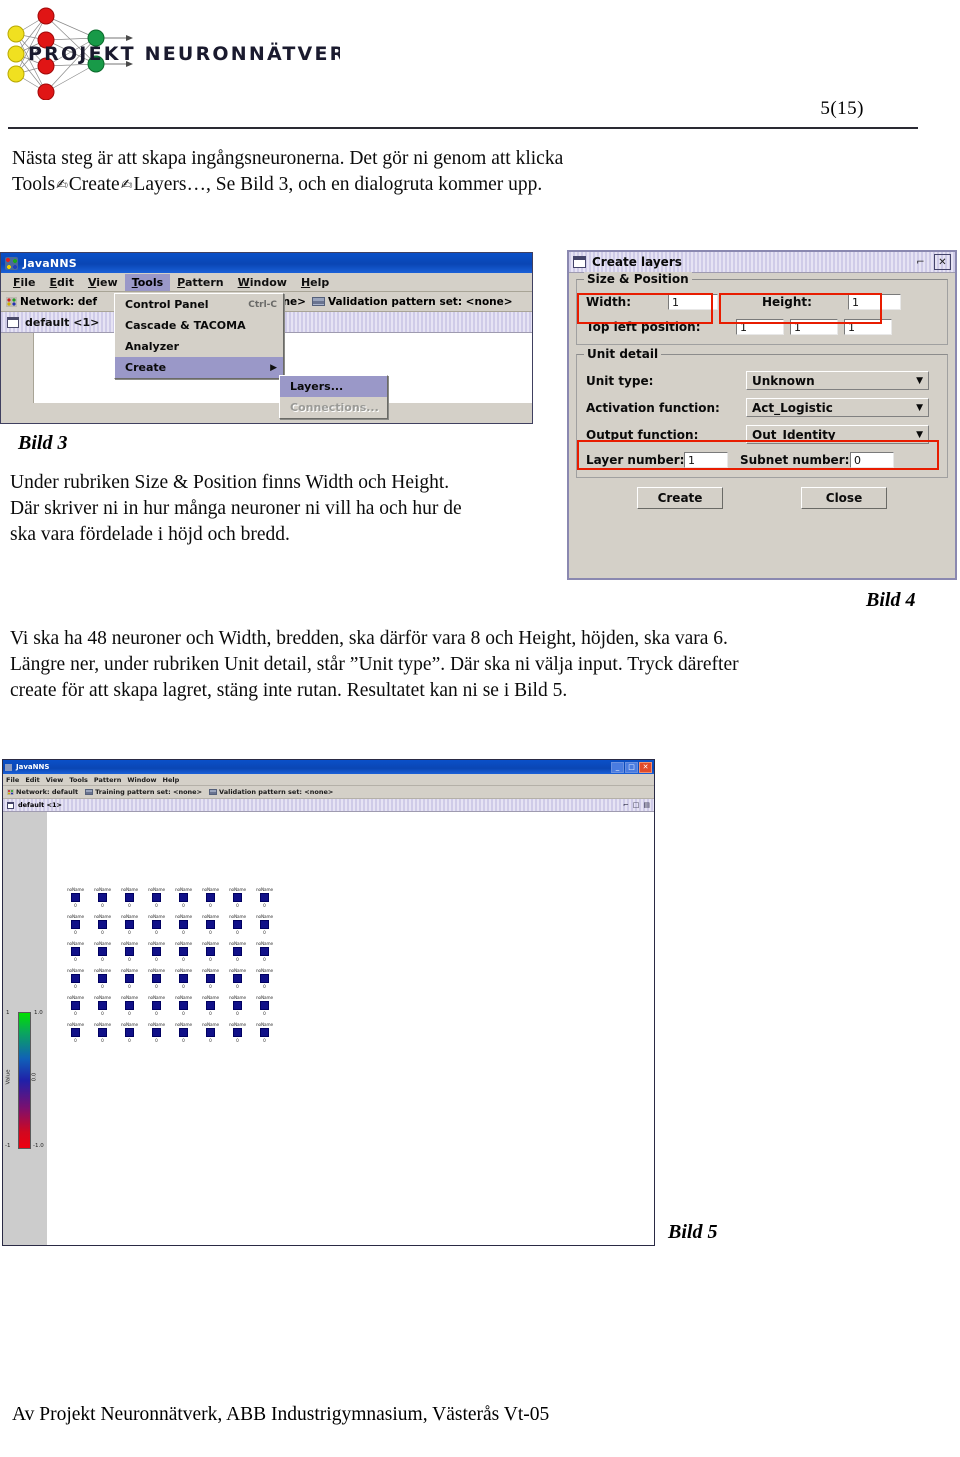 The height and width of the screenshot is (1457, 960). I want to click on menu-file: File, so click(24, 282).